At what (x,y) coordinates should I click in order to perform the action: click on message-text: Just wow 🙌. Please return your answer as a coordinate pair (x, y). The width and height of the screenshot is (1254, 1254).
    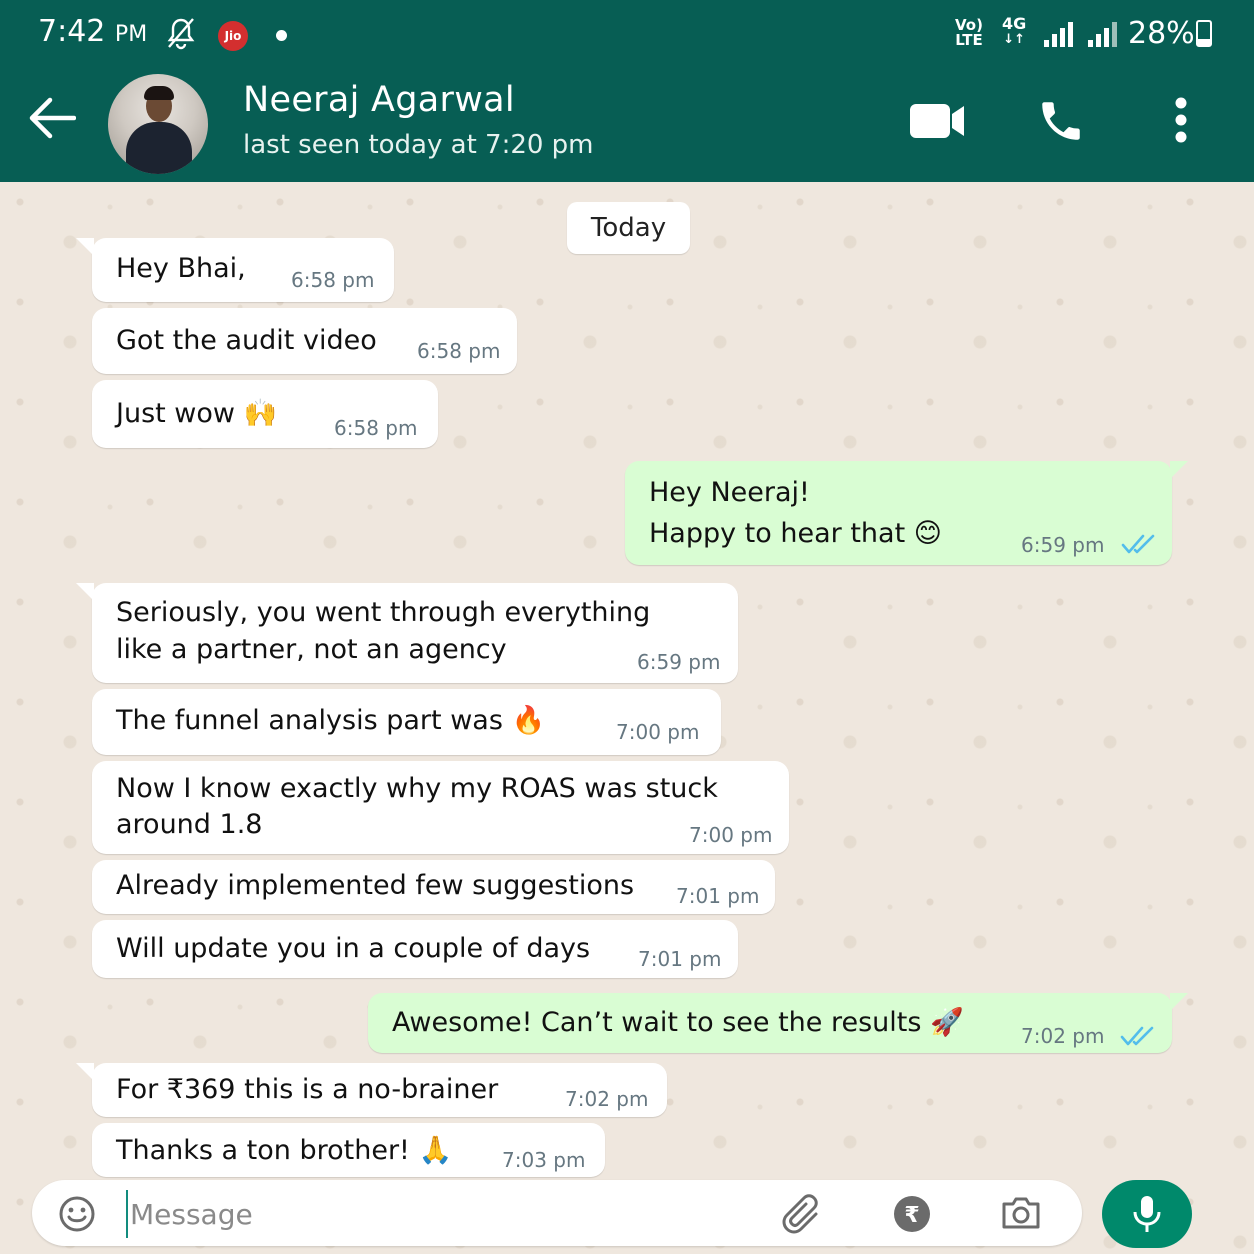
    Looking at the image, I should click on (197, 413).